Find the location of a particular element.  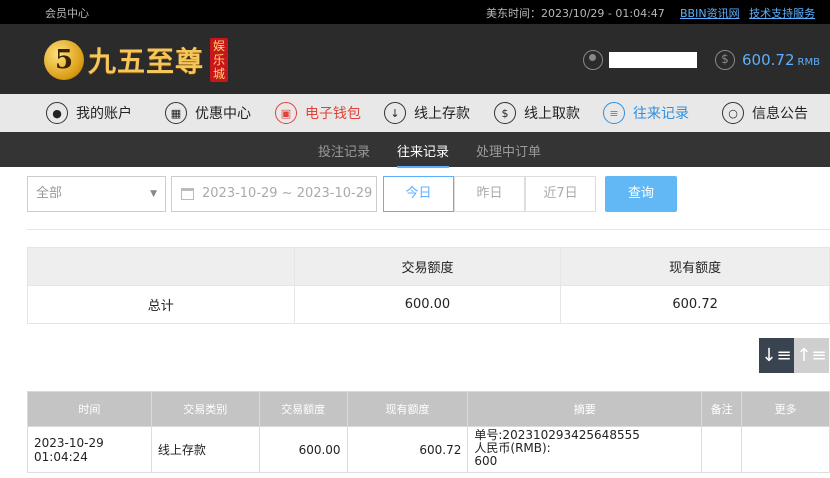

nav-label: 我的账户 is located at coordinates (104, 114).